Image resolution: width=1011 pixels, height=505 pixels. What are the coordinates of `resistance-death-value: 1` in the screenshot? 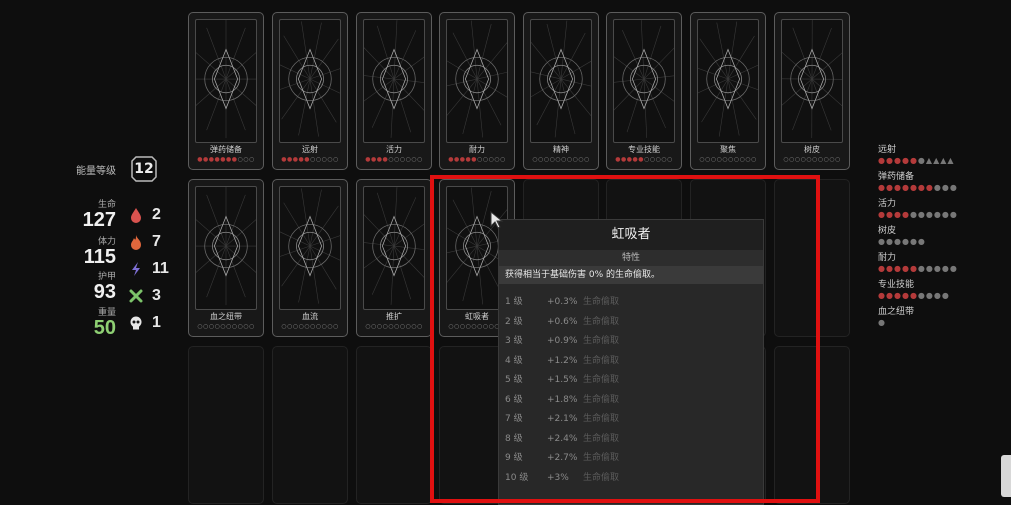 It's located at (156, 322).